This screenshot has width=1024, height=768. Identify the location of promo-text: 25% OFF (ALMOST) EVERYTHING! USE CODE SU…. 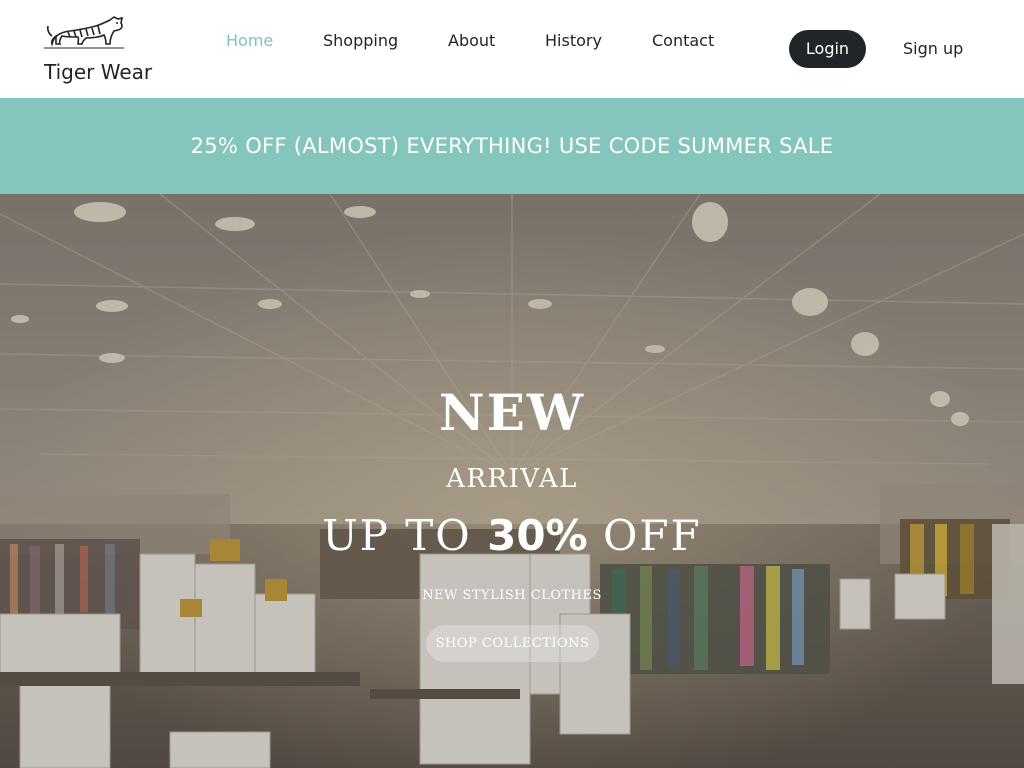
(512, 146).